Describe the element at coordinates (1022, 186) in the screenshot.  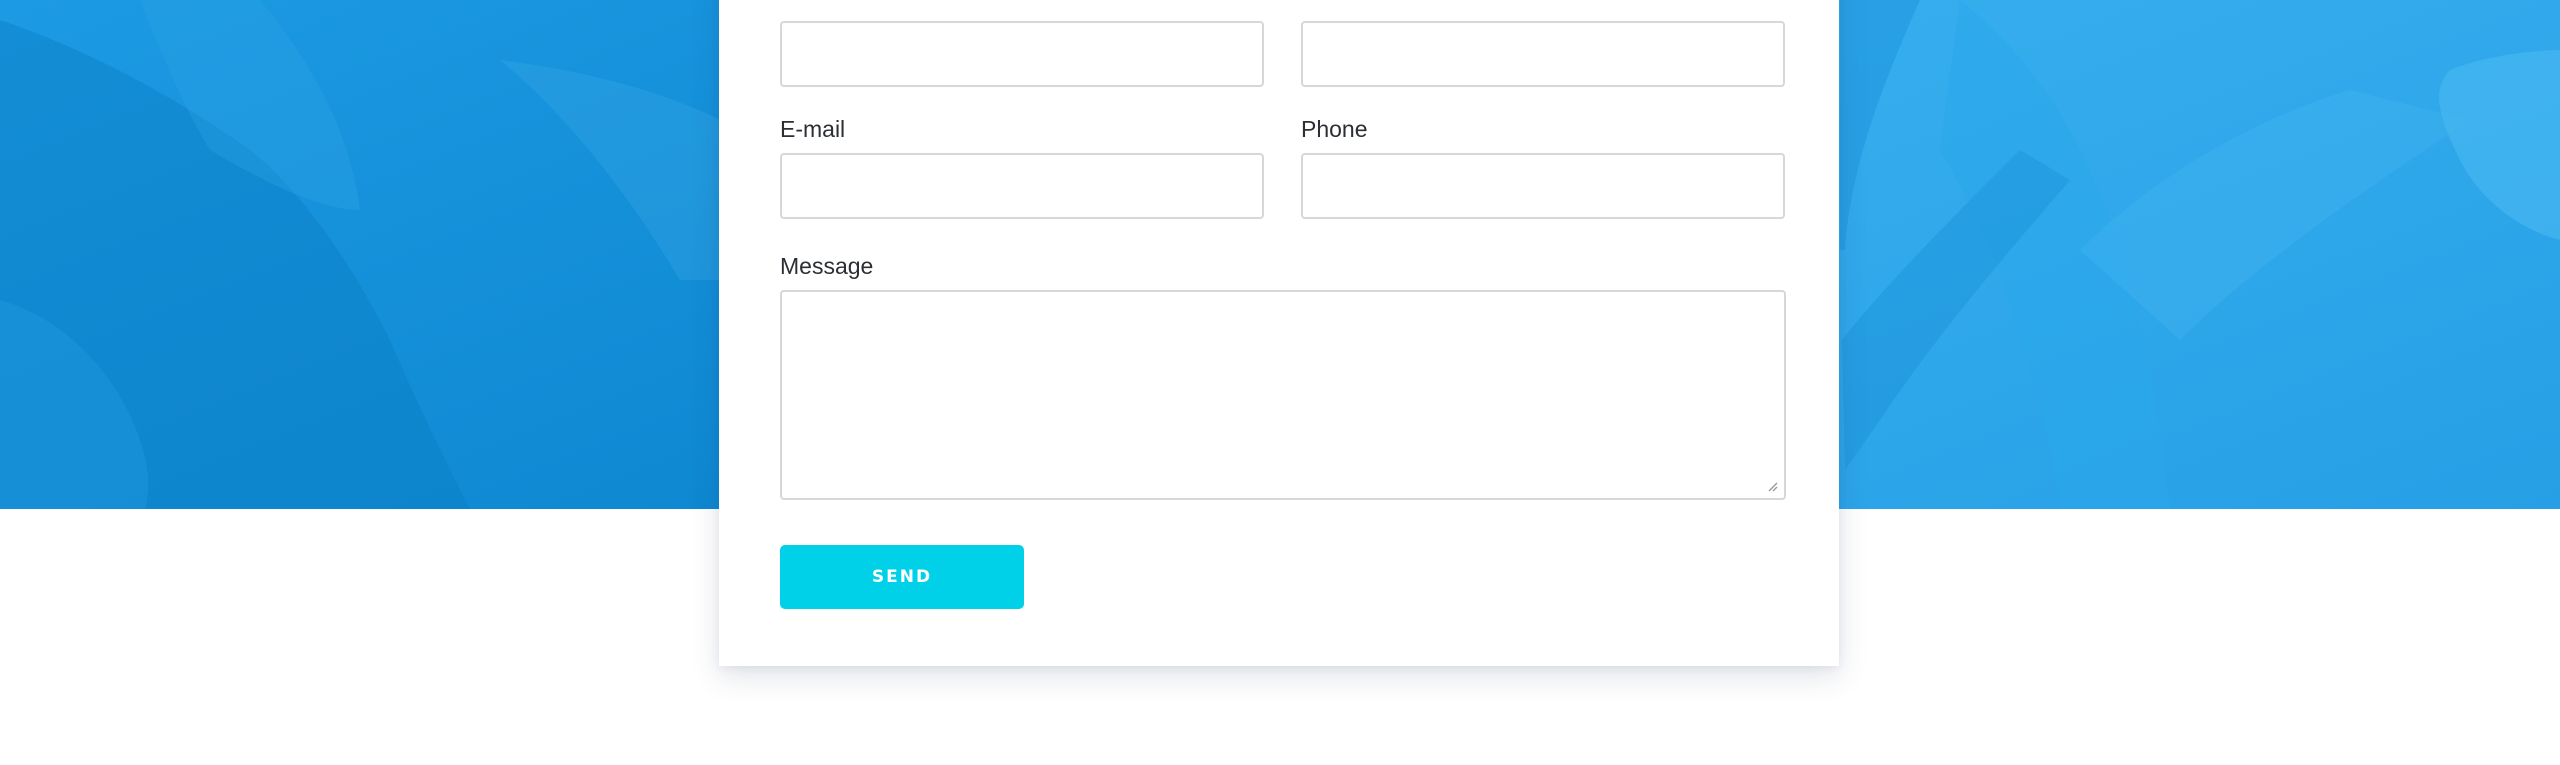
I see `email-input` at that location.